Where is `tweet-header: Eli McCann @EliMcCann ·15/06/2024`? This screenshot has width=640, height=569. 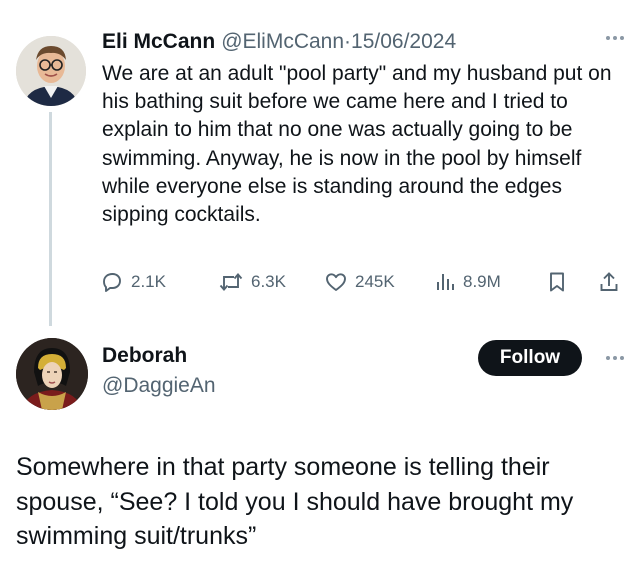
tweet-header: Eli McCann @EliMcCann ·15/06/2024 is located at coordinates (364, 44).